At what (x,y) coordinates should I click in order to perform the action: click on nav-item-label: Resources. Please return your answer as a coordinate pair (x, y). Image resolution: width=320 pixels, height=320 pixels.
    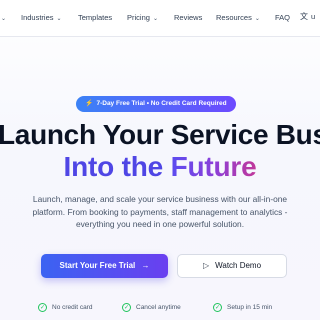
    Looking at the image, I should click on (234, 17).